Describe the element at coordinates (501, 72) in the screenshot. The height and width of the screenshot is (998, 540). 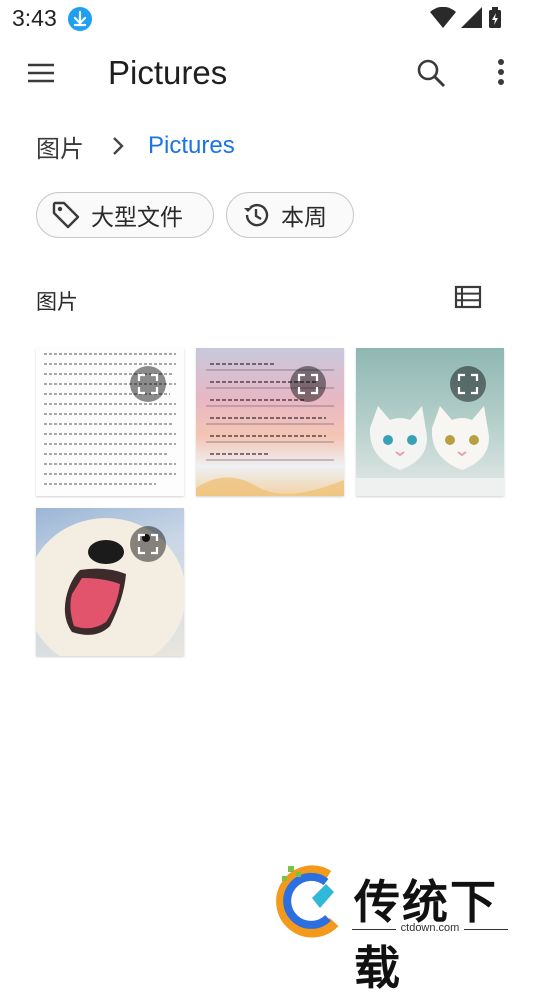
I see `more-vert-icon` at that location.